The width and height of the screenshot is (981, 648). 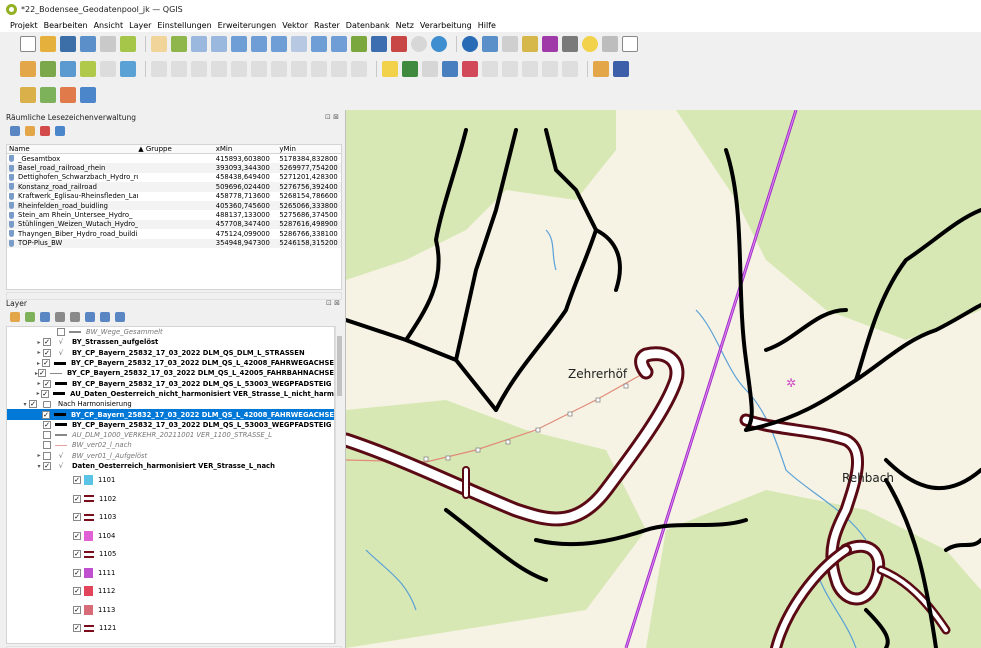 I want to click on add-feature-icon, so click(x=108, y=69).